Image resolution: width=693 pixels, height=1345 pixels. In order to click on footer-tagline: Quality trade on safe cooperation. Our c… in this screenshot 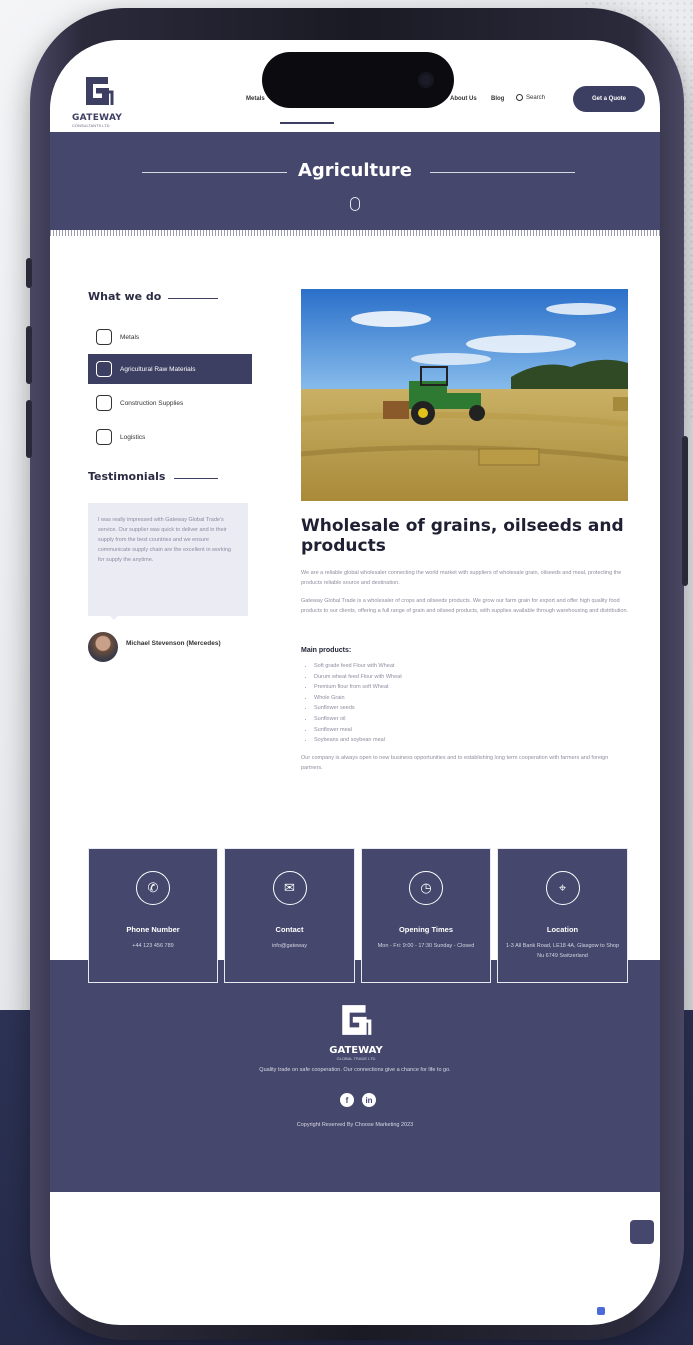, I will do `click(355, 1070)`.